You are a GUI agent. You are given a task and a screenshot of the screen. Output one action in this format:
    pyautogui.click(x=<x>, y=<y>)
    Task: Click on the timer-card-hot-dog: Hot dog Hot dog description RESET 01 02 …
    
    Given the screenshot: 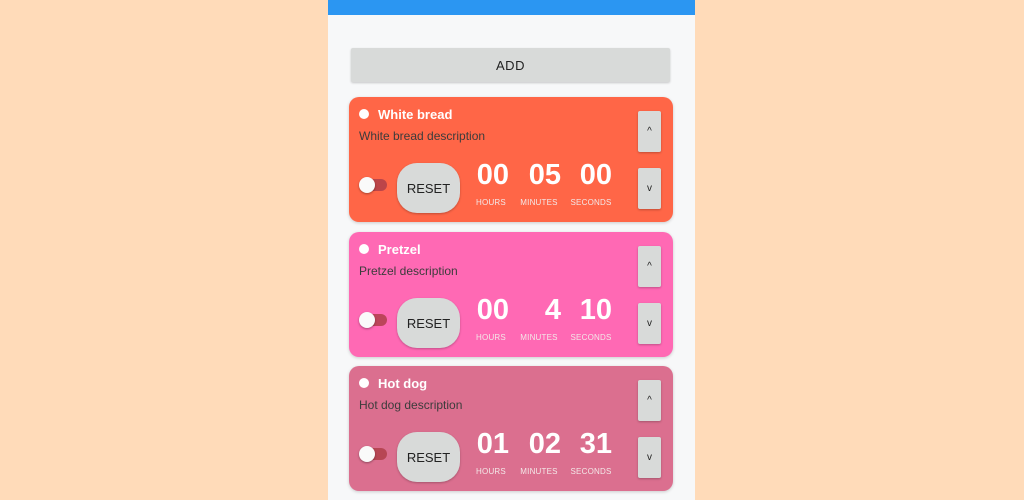 What is the action you would take?
    pyautogui.click(x=511, y=428)
    